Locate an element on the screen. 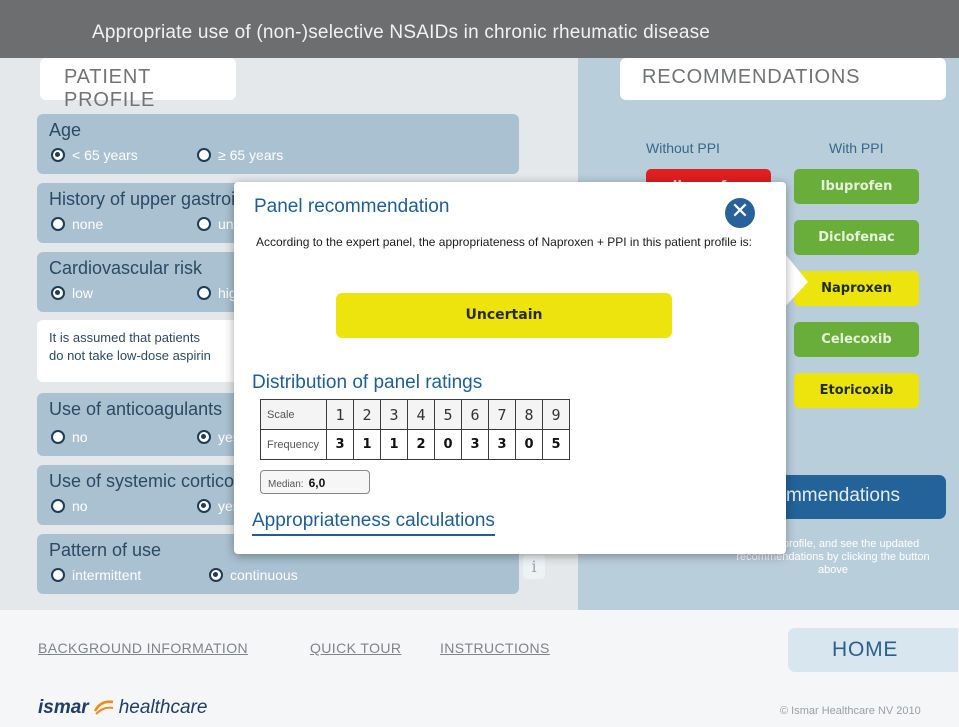 This screenshot has height=727, width=959. patient-profile-header: PATIENT PROFILE is located at coordinates (138, 84).